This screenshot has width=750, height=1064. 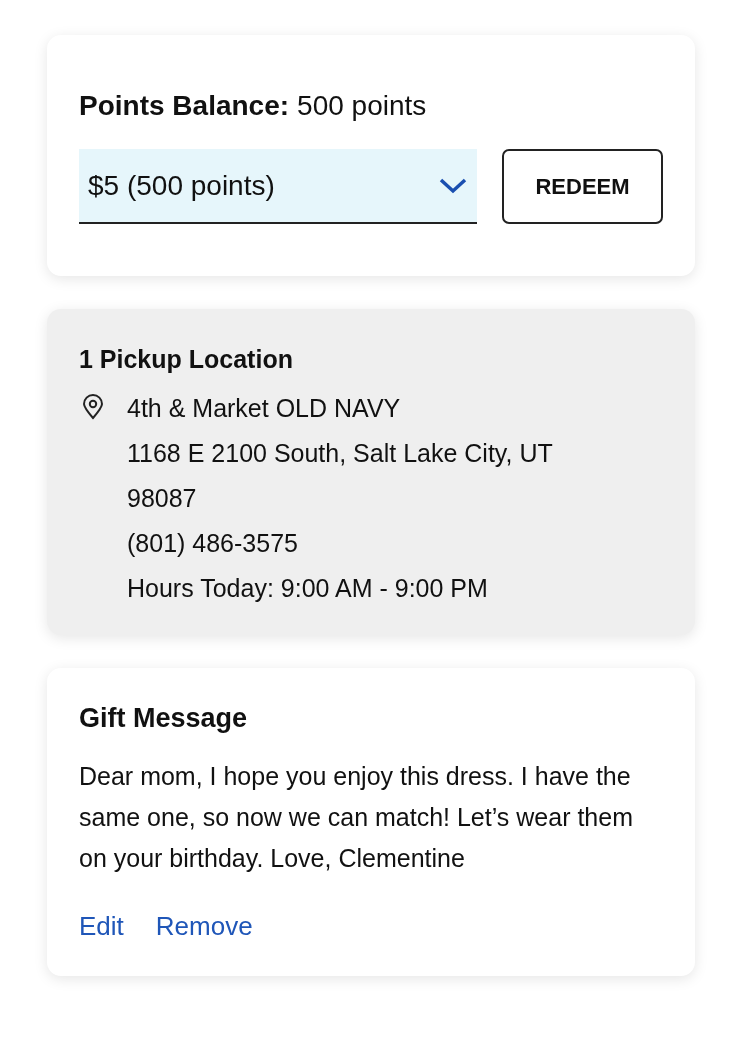 What do you see at coordinates (101, 926) in the screenshot?
I see `action-link: Edit` at bounding box center [101, 926].